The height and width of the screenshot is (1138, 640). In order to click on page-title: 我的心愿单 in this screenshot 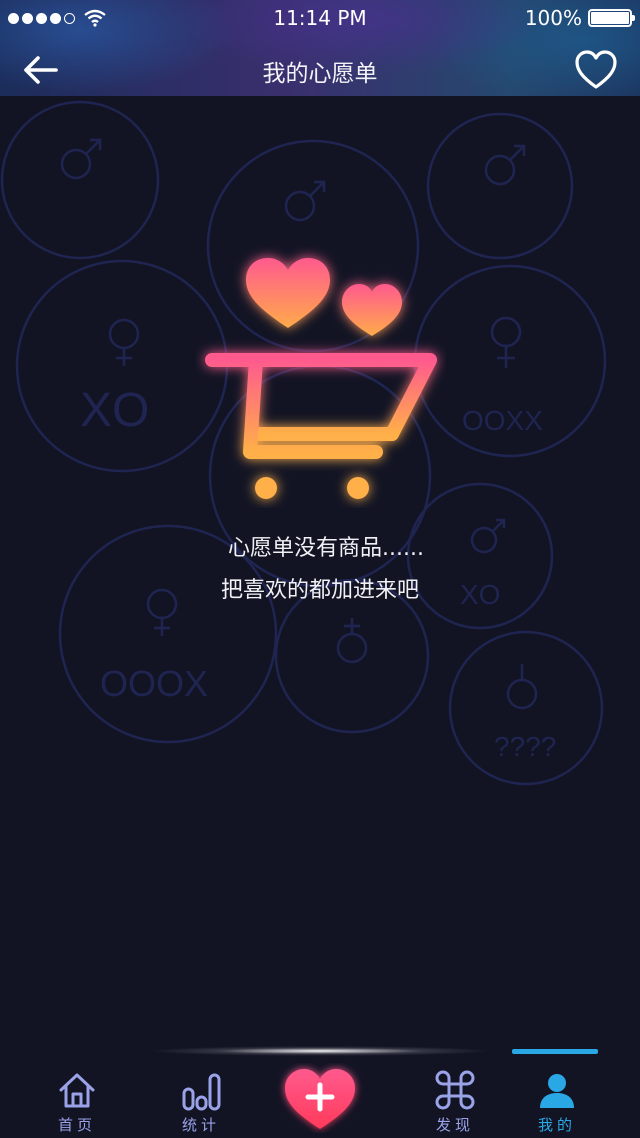, I will do `click(320, 74)`.